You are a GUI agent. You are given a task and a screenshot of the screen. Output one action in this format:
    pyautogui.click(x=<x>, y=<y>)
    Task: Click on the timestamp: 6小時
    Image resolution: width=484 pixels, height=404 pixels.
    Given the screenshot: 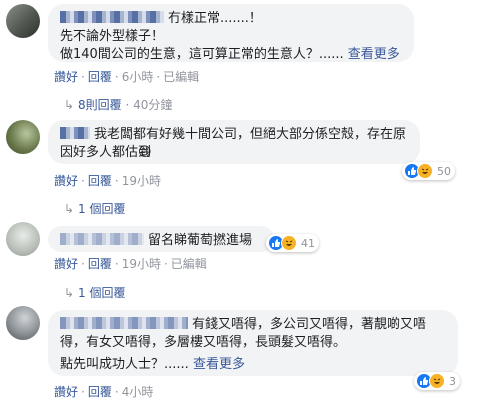 What is the action you would take?
    pyautogui.click(x=138, y=77)
    